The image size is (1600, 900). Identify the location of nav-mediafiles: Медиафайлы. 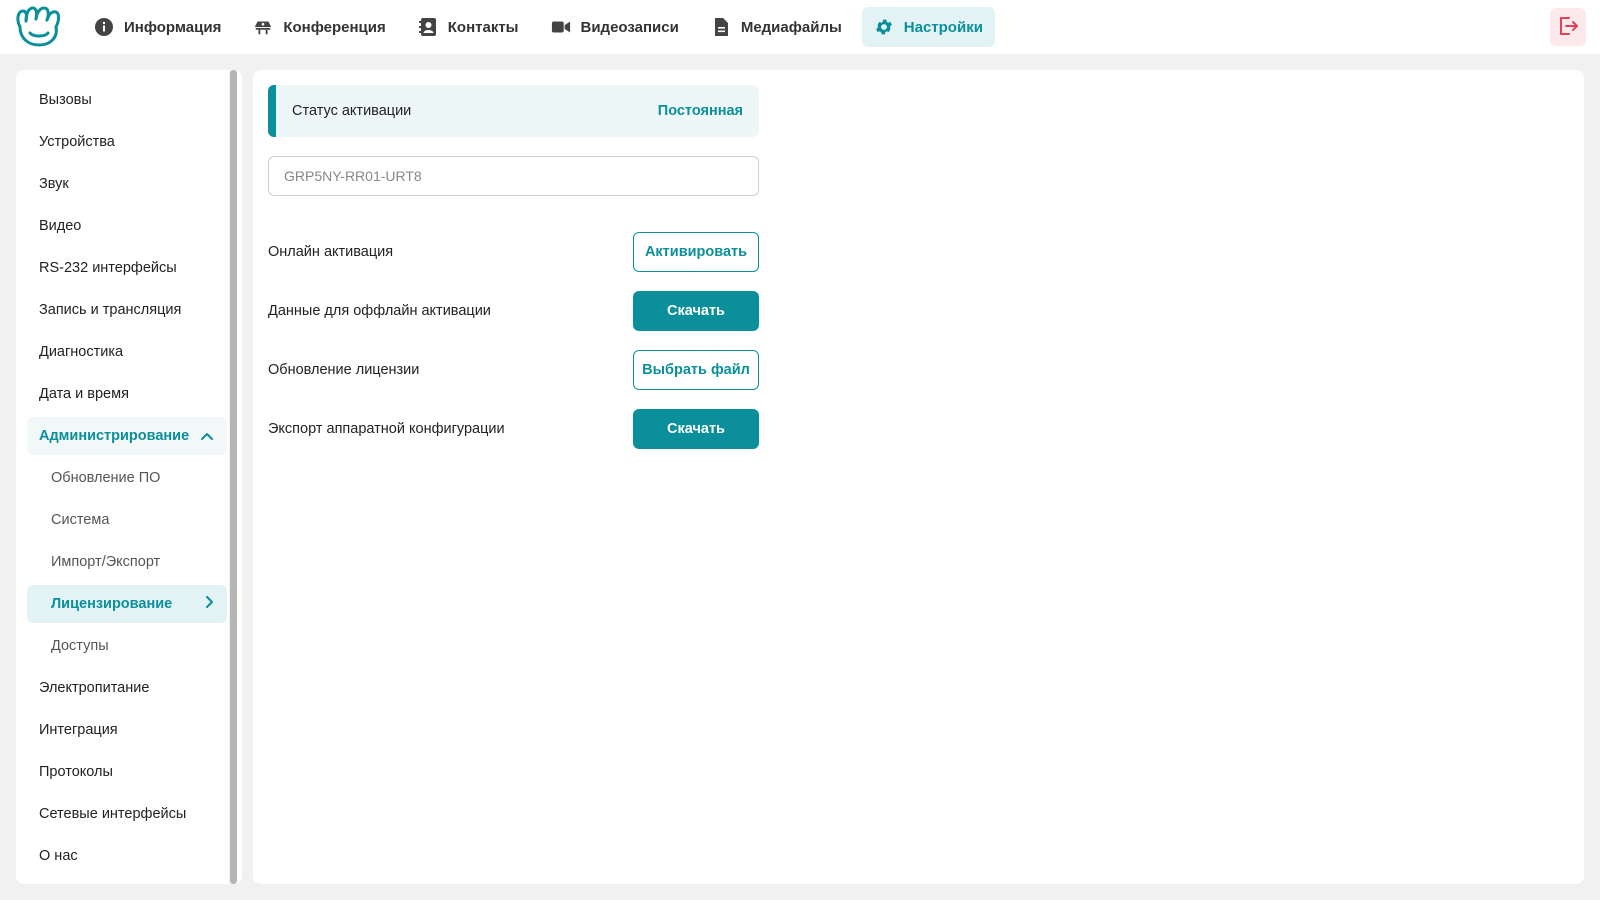
(776, 27).